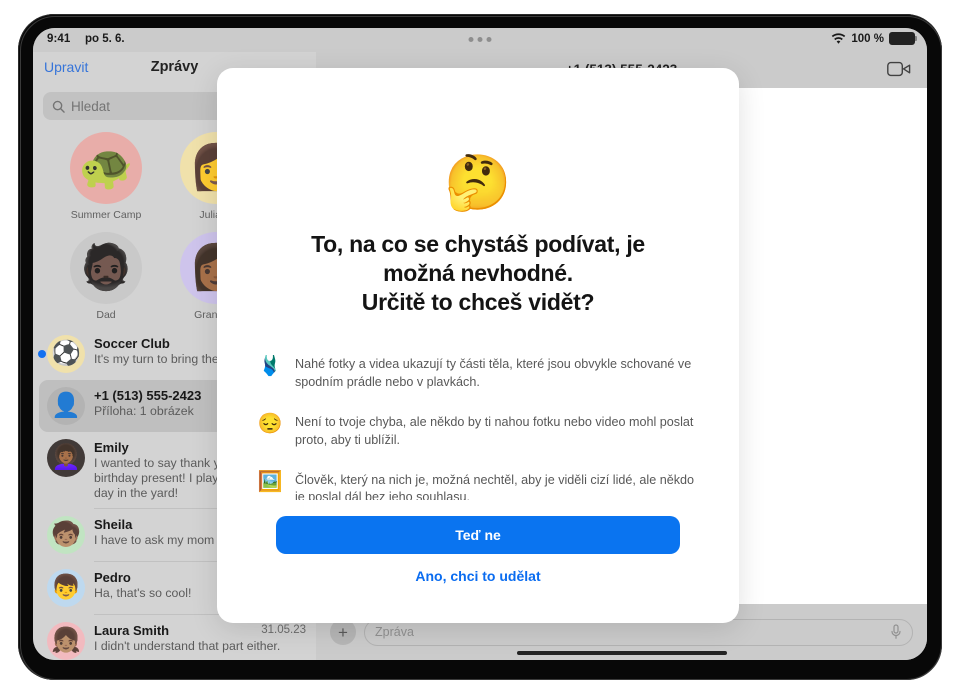 The width and height of the screenshot is (960, 694). I want to click on avatar: ⚽, so click(66, 354).